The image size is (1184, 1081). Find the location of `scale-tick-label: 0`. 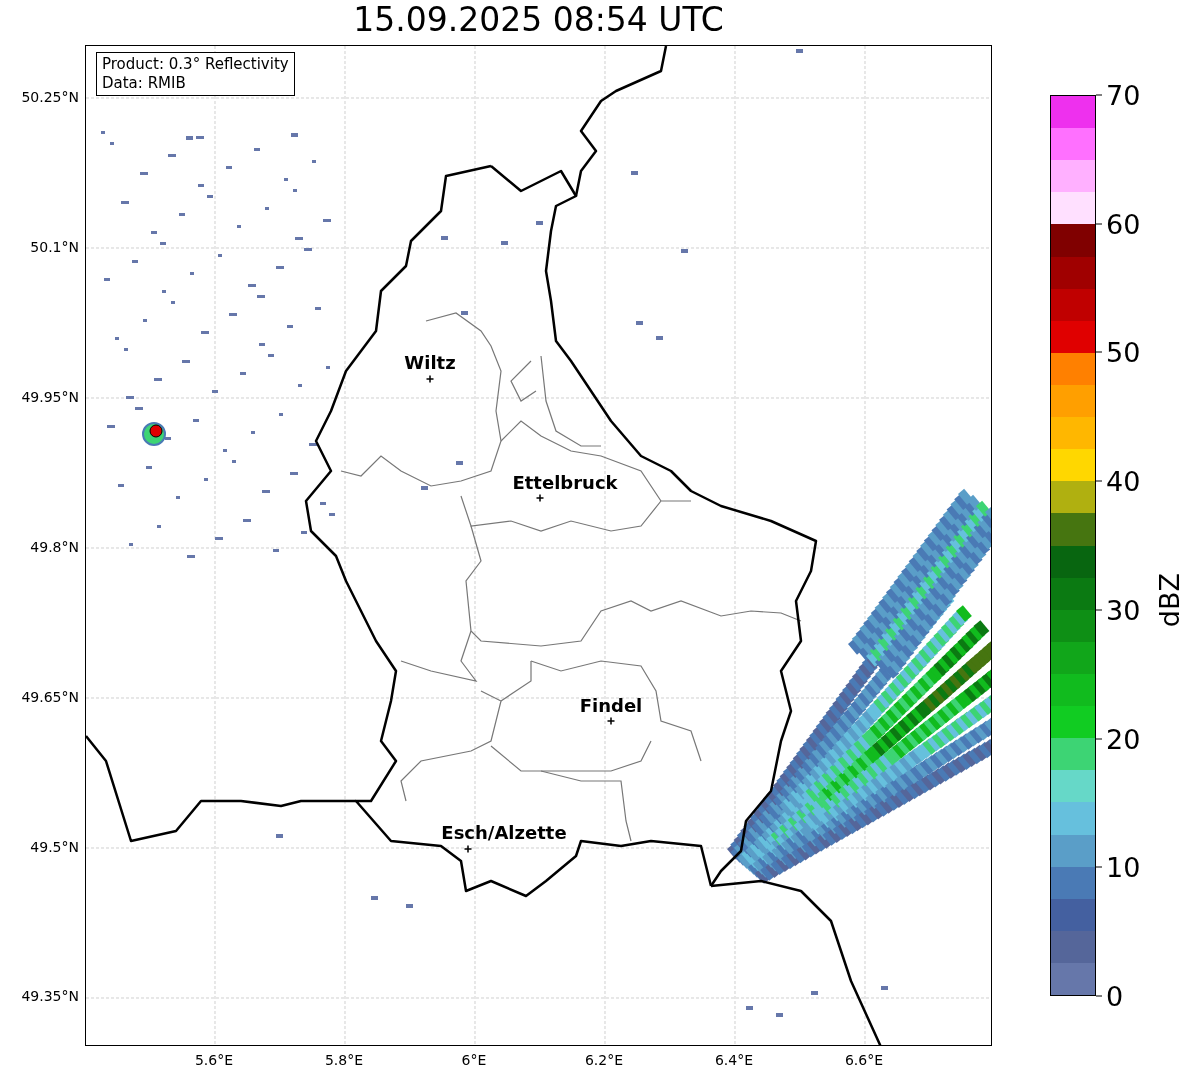

scale-tick-label: 0 is located at coordinates (1115, 996).